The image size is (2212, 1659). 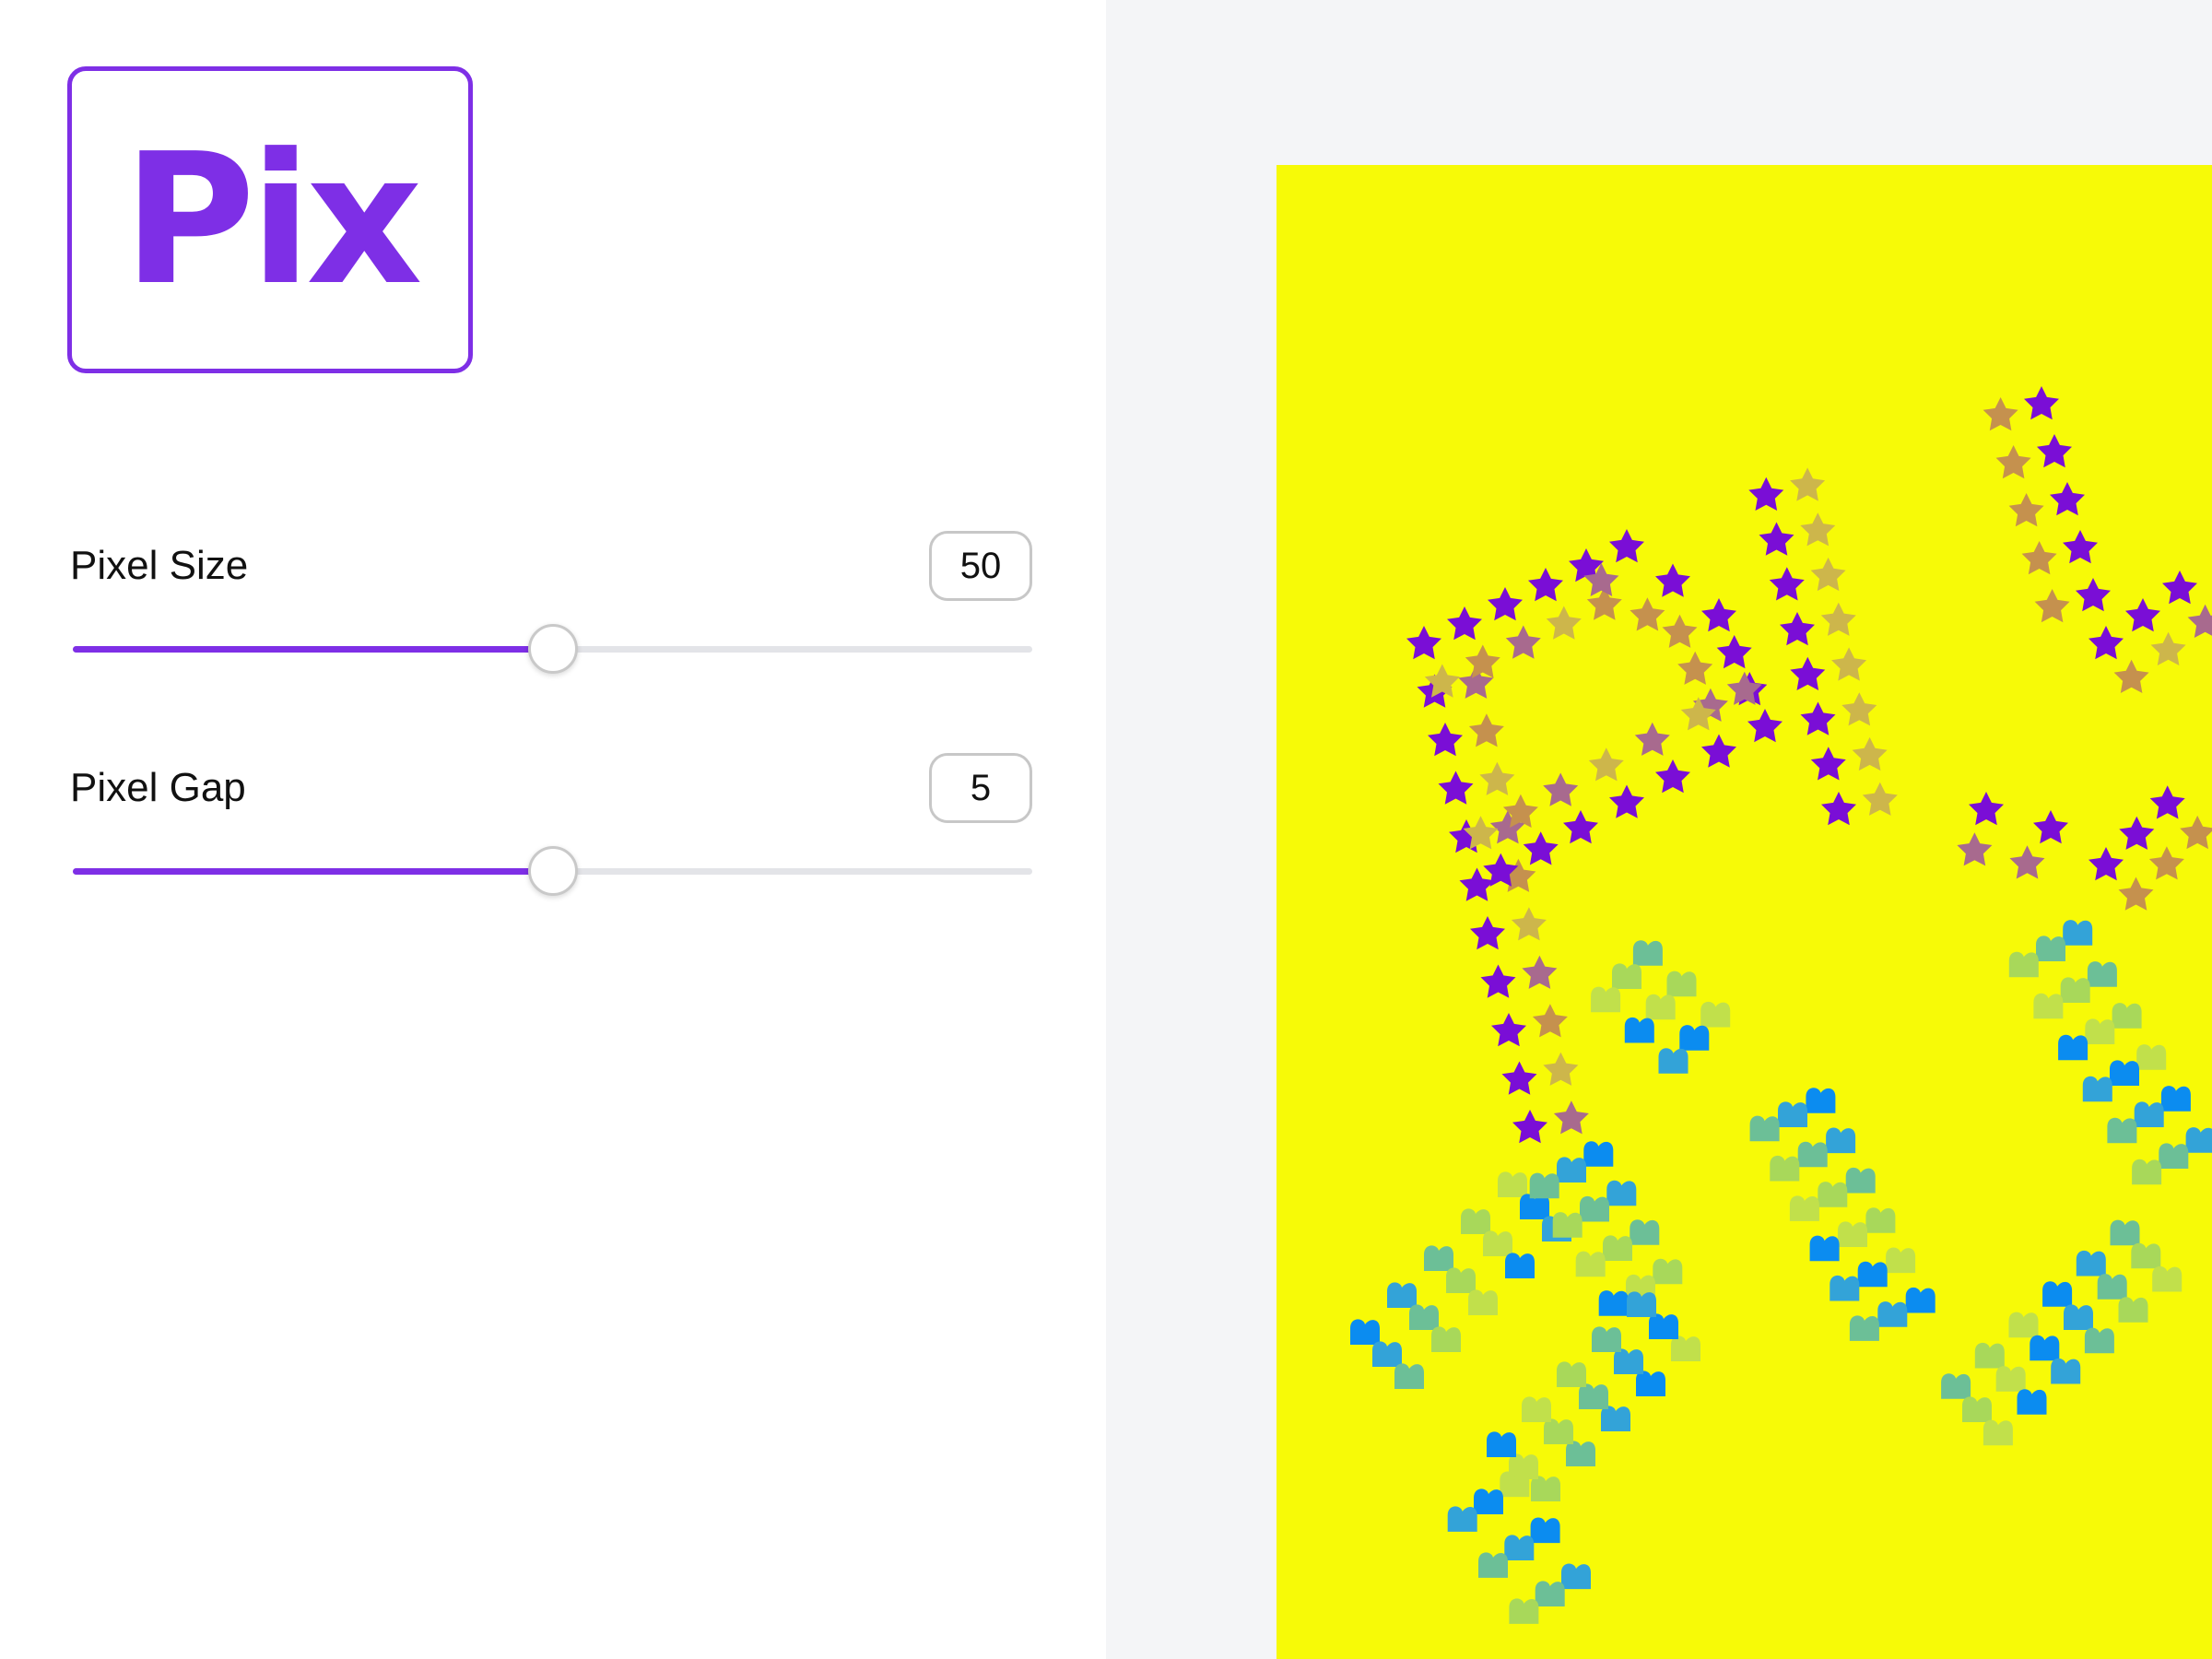 What do you see at coordinates (553, 871) in the screenshot?
I see `pixel-gap-slider-thumb` at bounding box center [553, 871].